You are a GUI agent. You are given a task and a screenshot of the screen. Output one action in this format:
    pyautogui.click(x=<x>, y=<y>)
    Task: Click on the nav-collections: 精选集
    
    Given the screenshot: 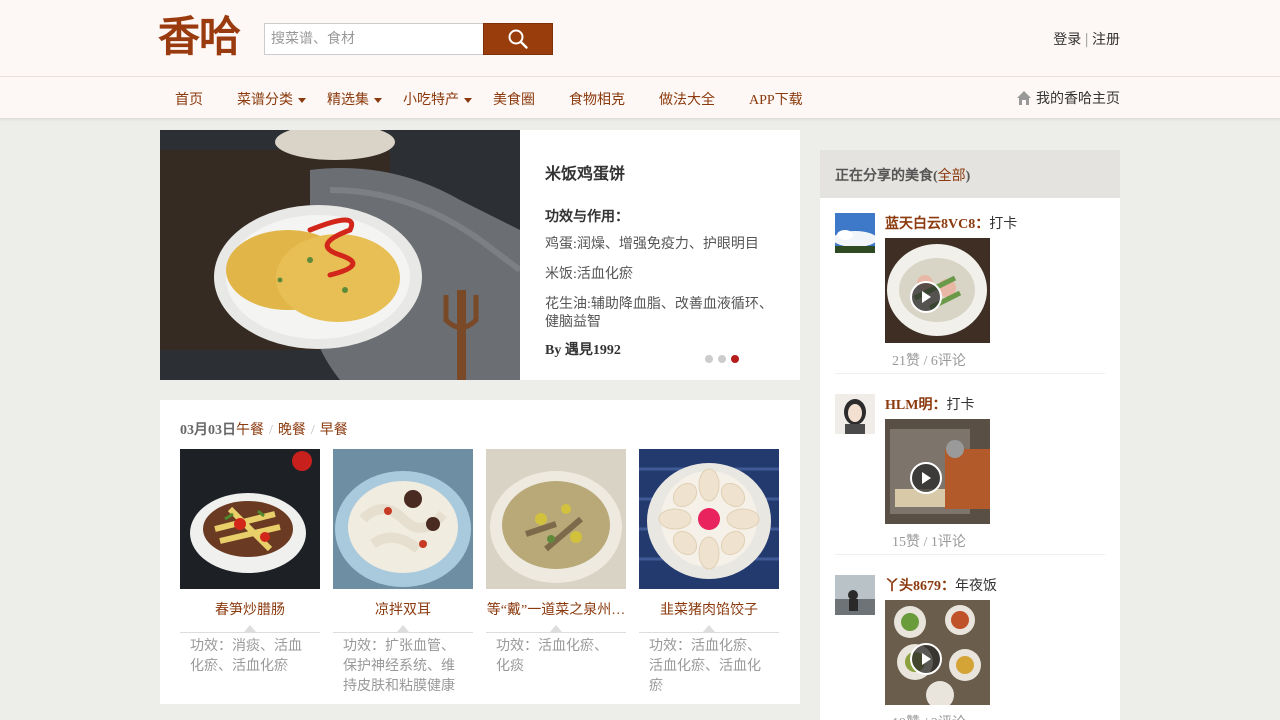 What is the action you would take?
    pyautogui.click(x=354, y=99)
    